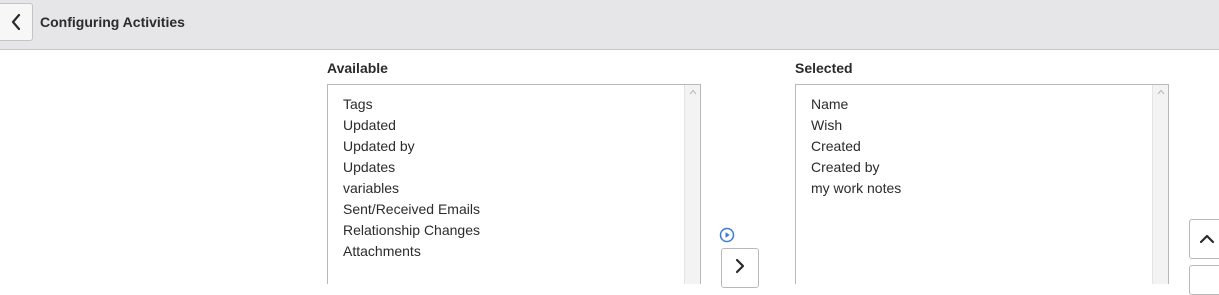 This screenshot has width=1219, height=295. I want to click on add-selected-button, so click(740, 268).